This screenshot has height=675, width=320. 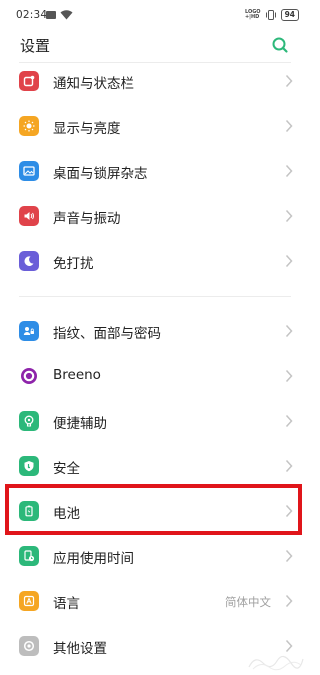 I want to click on settings-item-label: 桌面与锁屏杂志, so click(x=100, y=174).